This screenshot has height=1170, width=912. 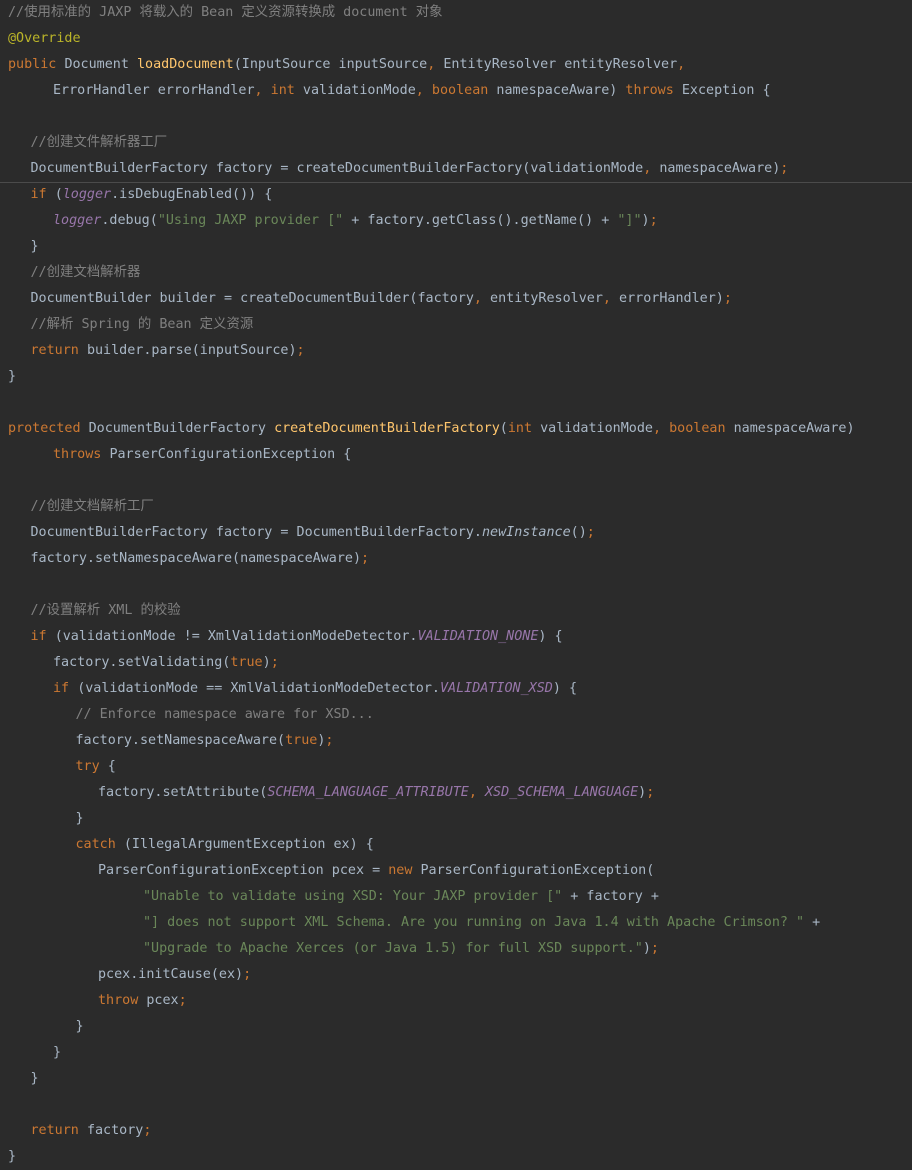 I want to click on code-token: "]", so click(x=629, y=220).